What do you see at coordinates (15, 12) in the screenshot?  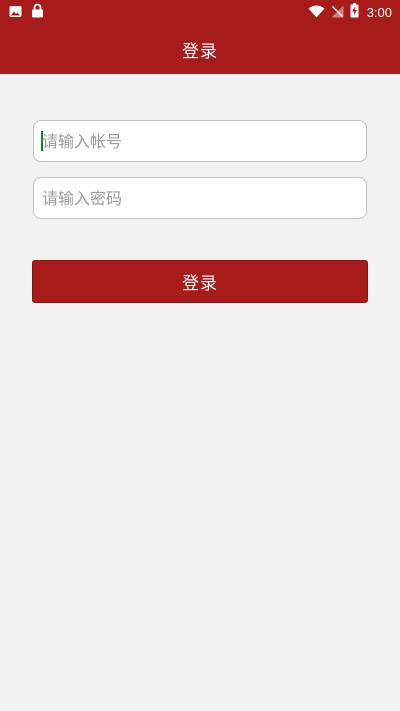 I see `image-icon` at bounding box center [15, 12].